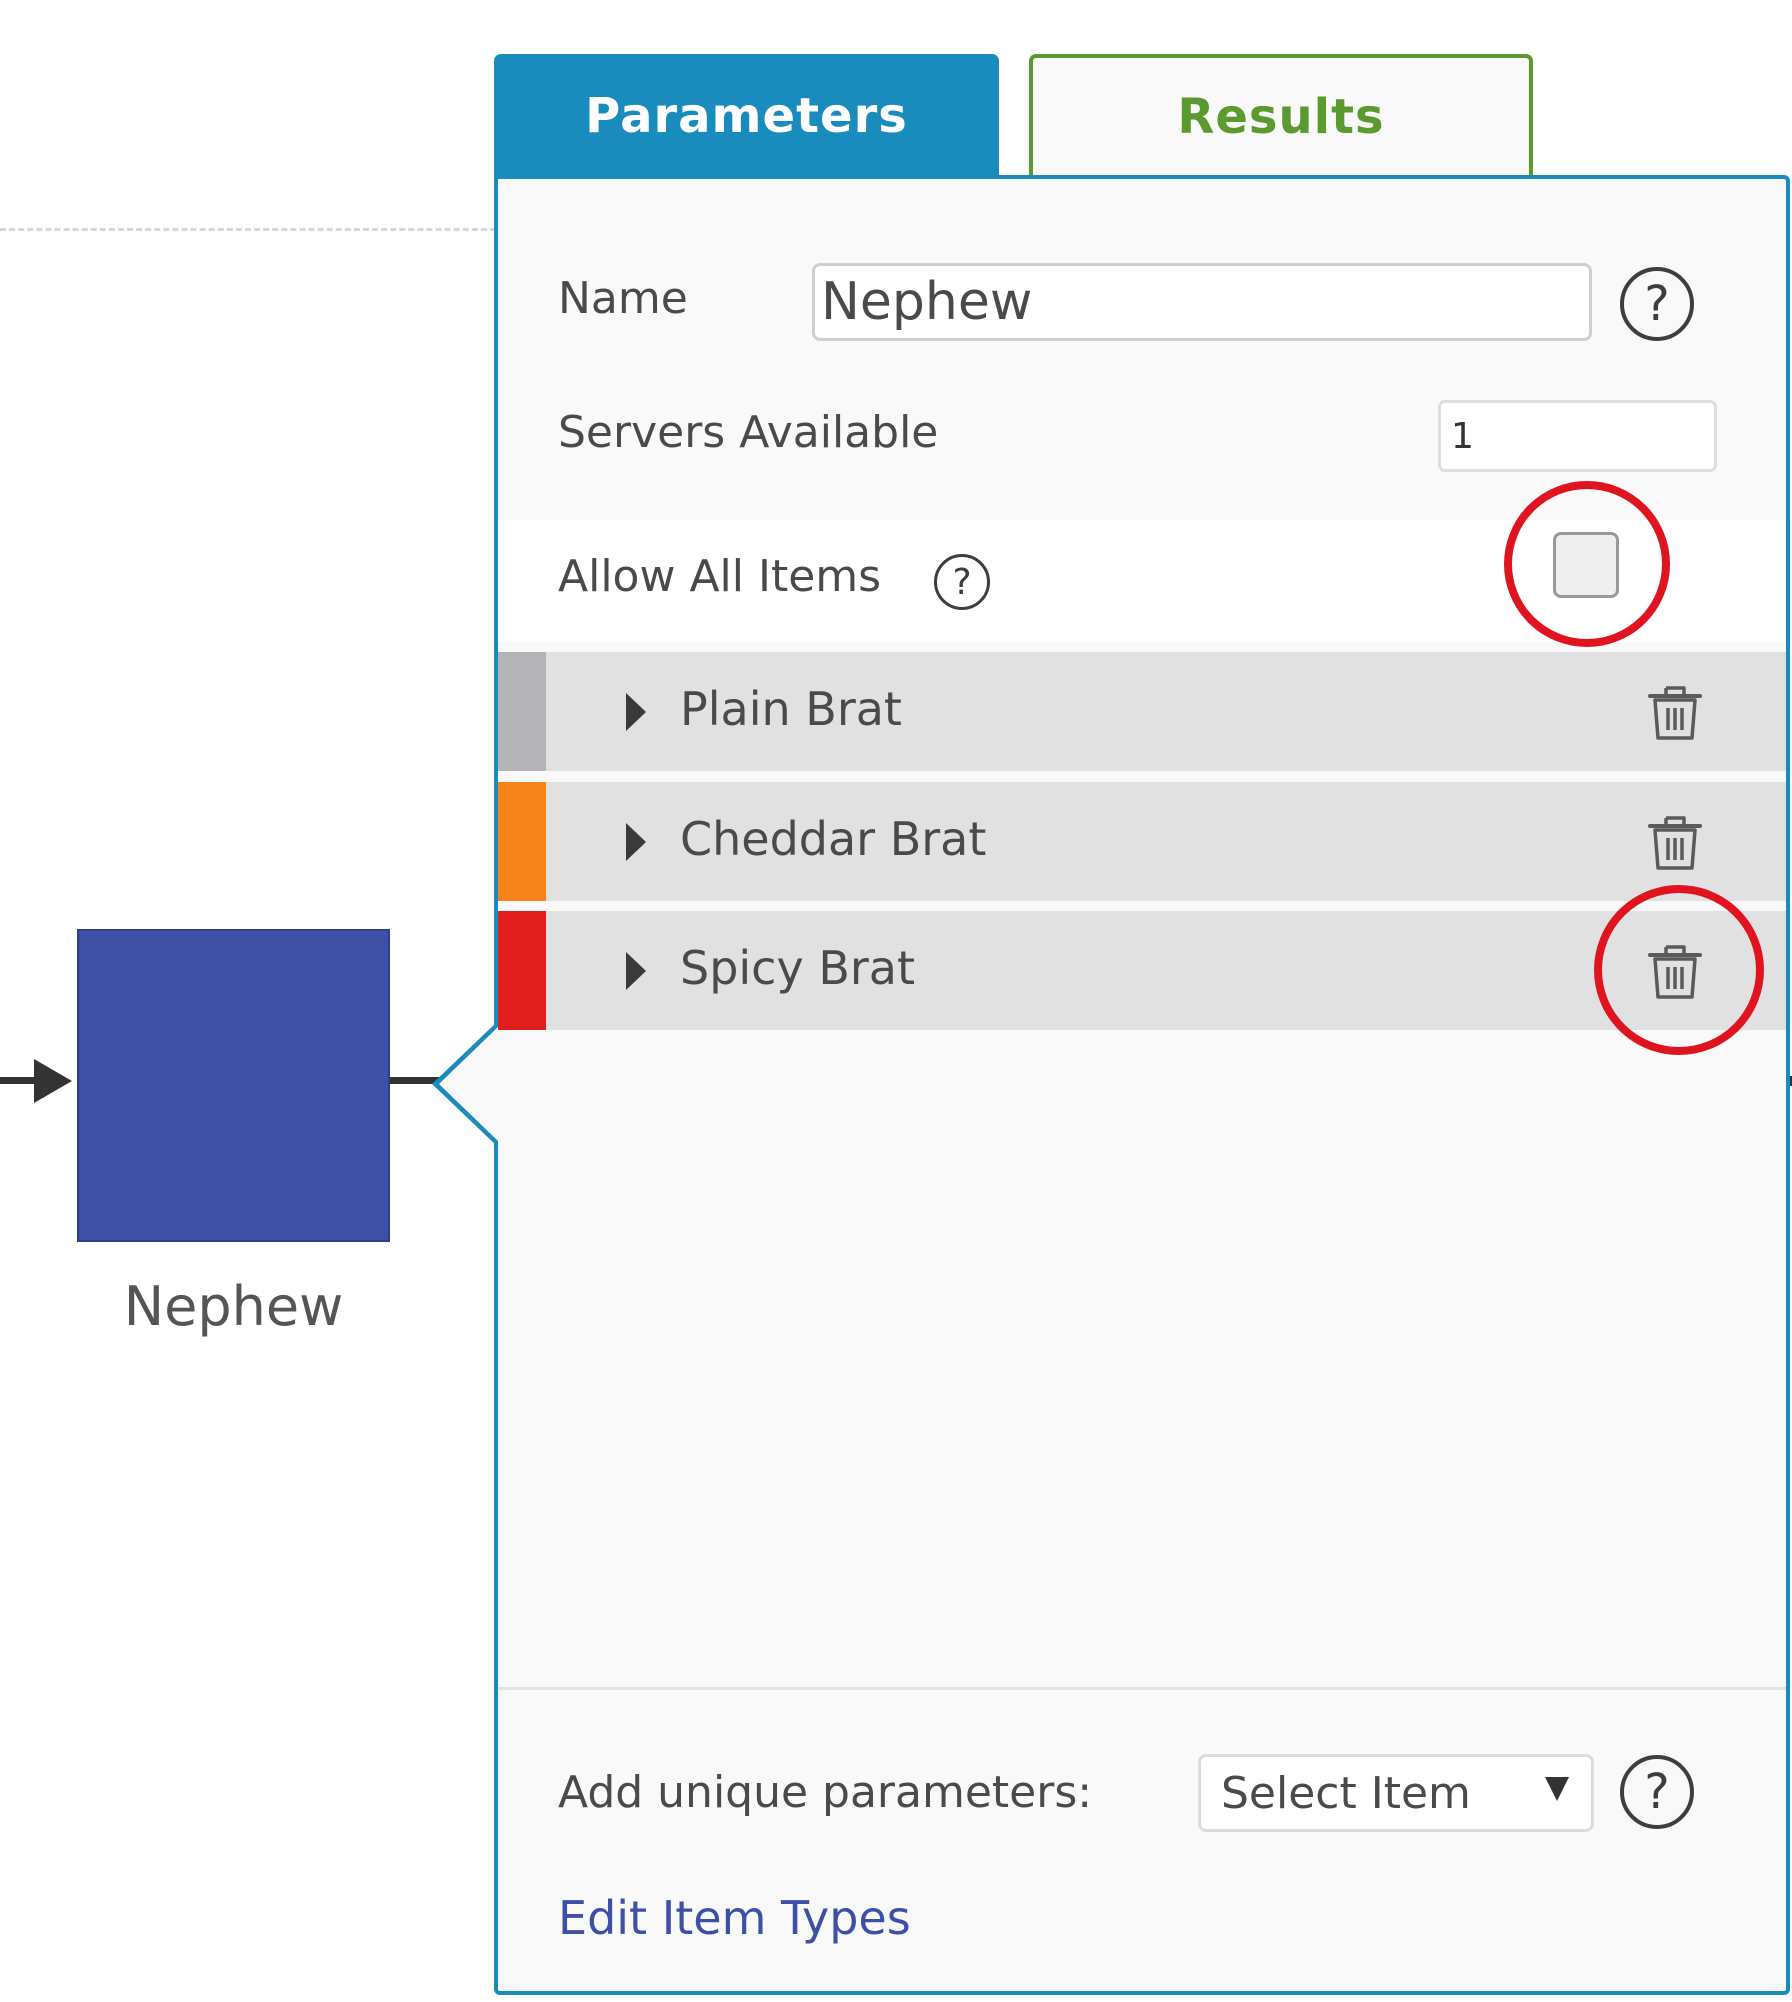  What do you see at coordinates (233, 1306) in the screenshot?
I see `process-node-label: Nephew` at bounding box center [233, 1306].